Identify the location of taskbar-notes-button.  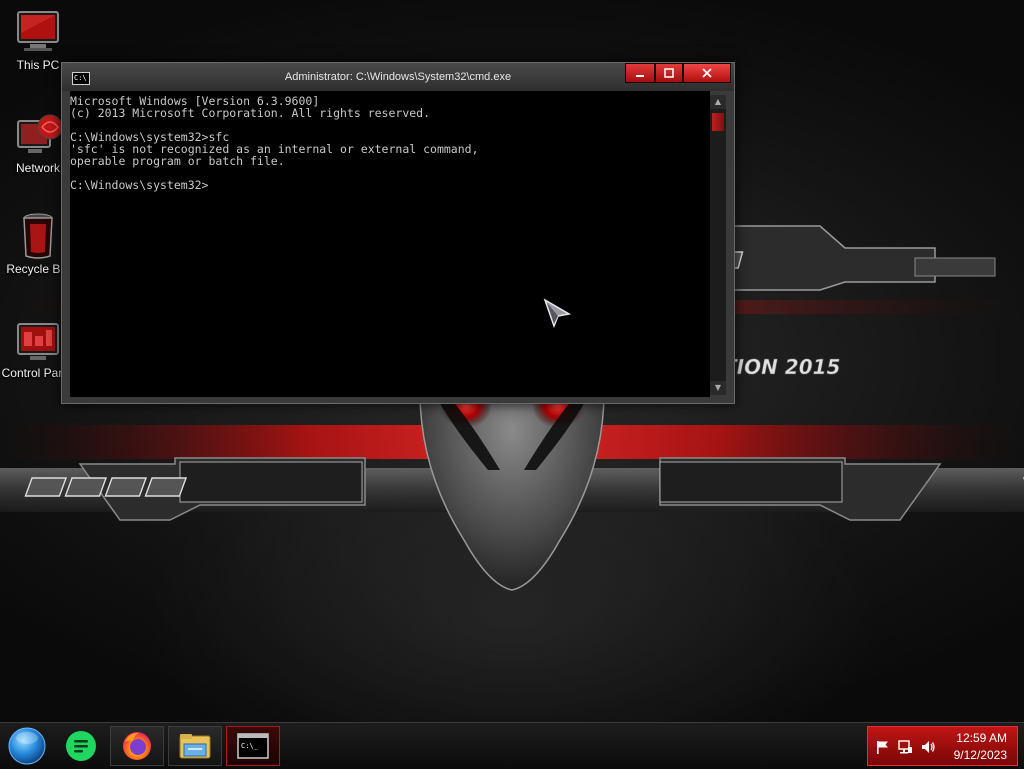
(81, 746).